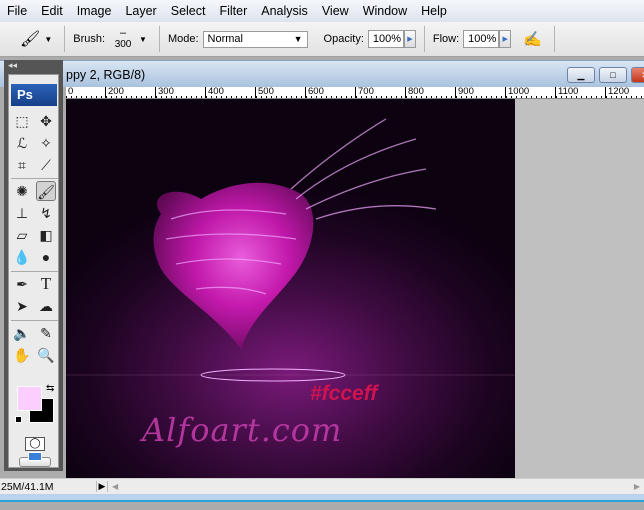  Describe the element at coordinates (35, 456) in the screenshot. I see `screen-mode-icon` at that location.